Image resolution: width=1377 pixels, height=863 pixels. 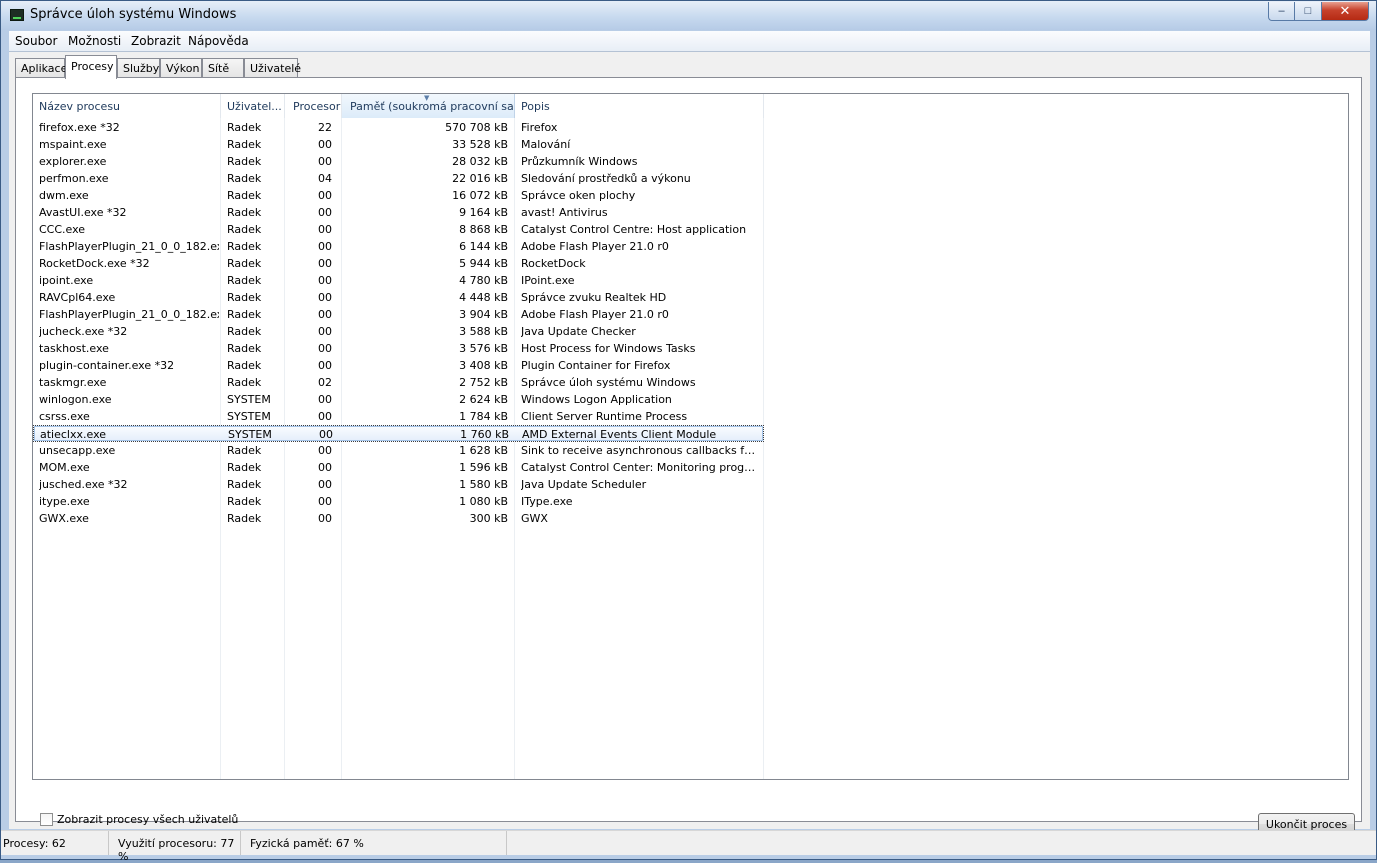 I want to click on menu-zobrazit: Zobrazit, so click(x=156, y=41).